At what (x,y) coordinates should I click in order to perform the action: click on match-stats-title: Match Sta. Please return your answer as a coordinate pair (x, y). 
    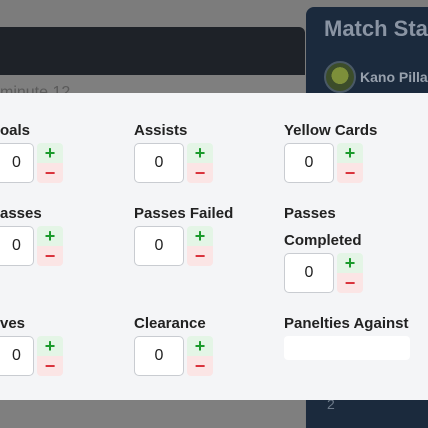
    Looking at the image, I should click on (376, 28).